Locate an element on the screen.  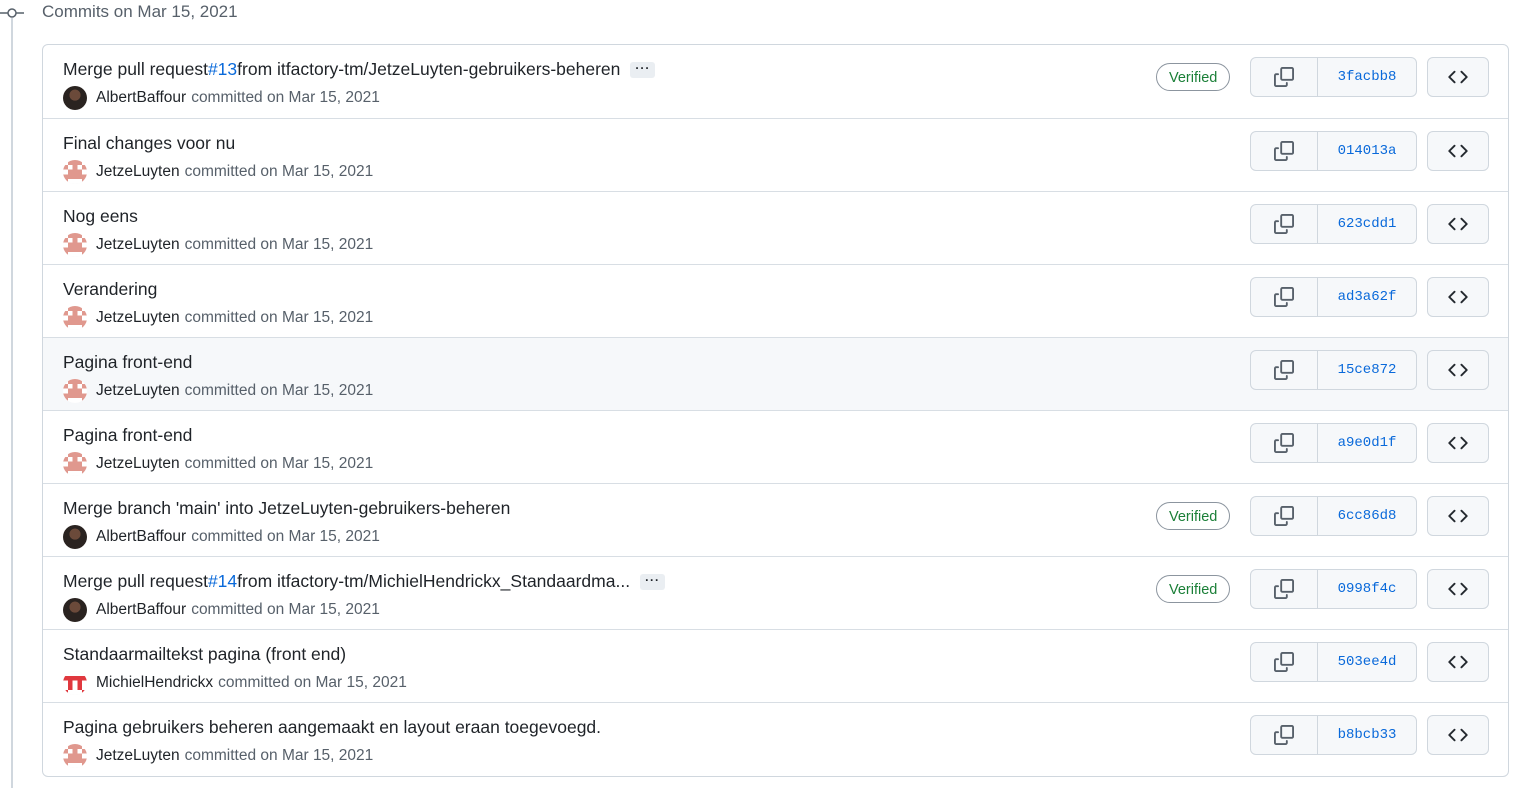
commit-message: Standaarmailtekst pagina (front end) is located at coordinates (204, 654).